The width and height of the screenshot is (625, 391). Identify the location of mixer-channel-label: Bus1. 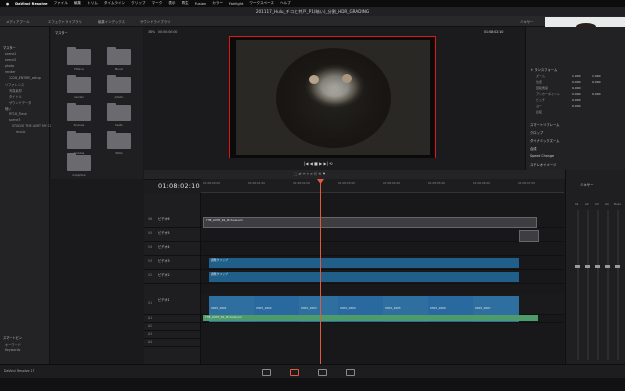
(617, 204).